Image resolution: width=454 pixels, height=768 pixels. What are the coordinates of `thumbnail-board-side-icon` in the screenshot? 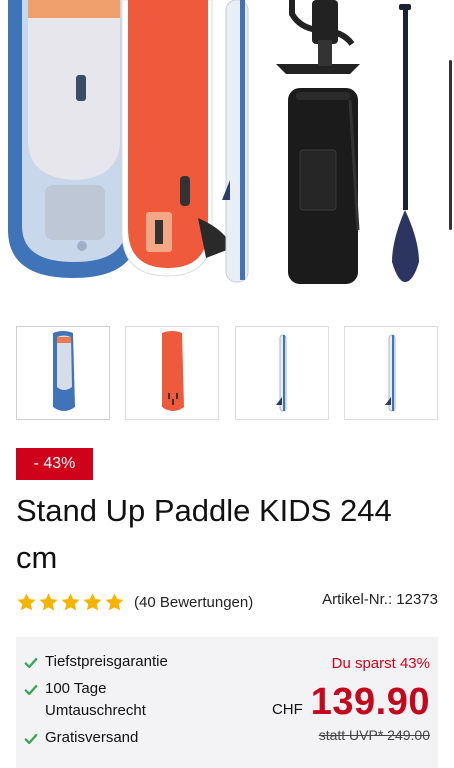 It's located at (281, 373).